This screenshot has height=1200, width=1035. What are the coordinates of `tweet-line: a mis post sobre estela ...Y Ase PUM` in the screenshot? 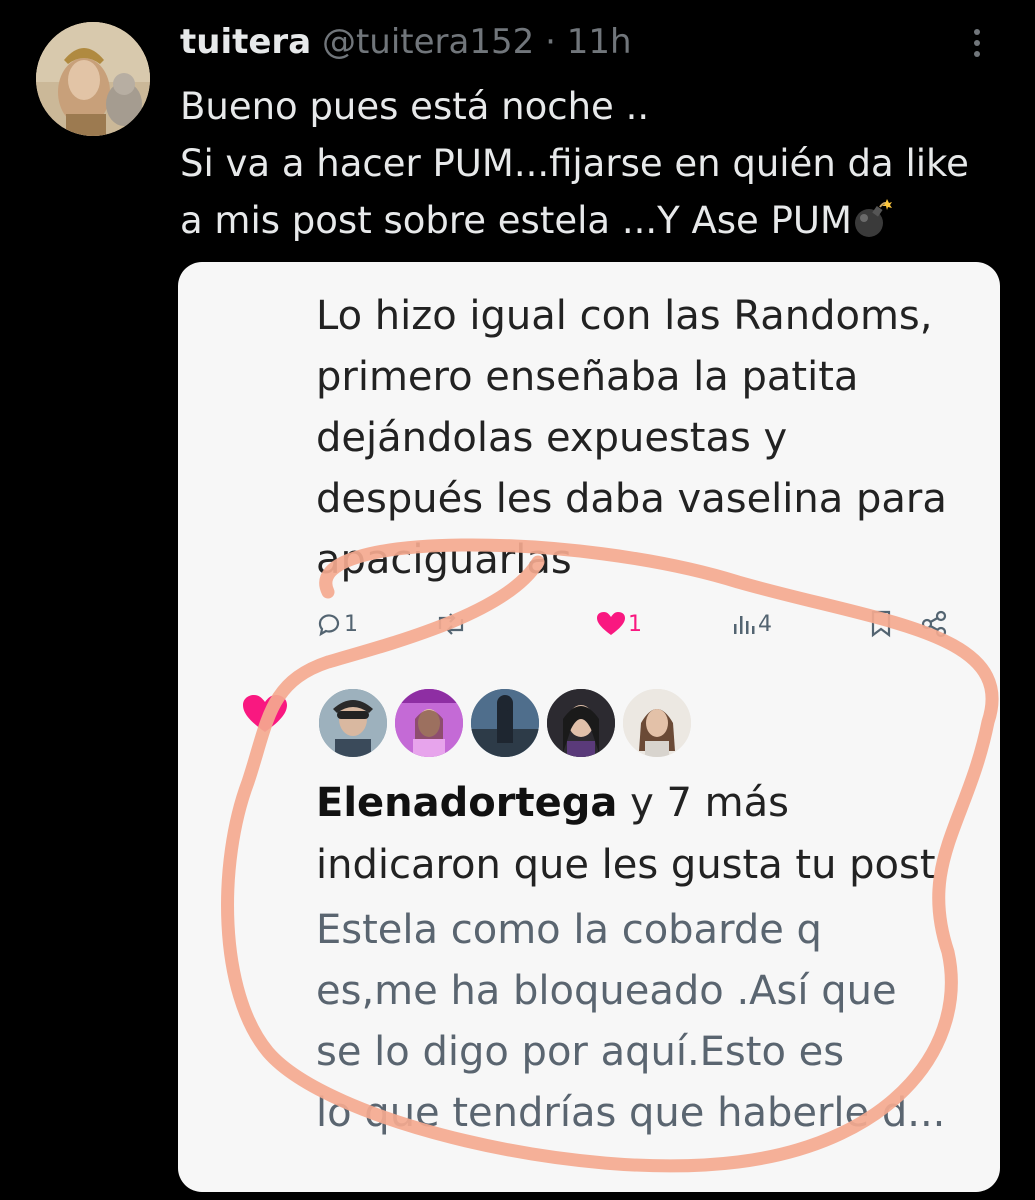 It's located at (574, 220).